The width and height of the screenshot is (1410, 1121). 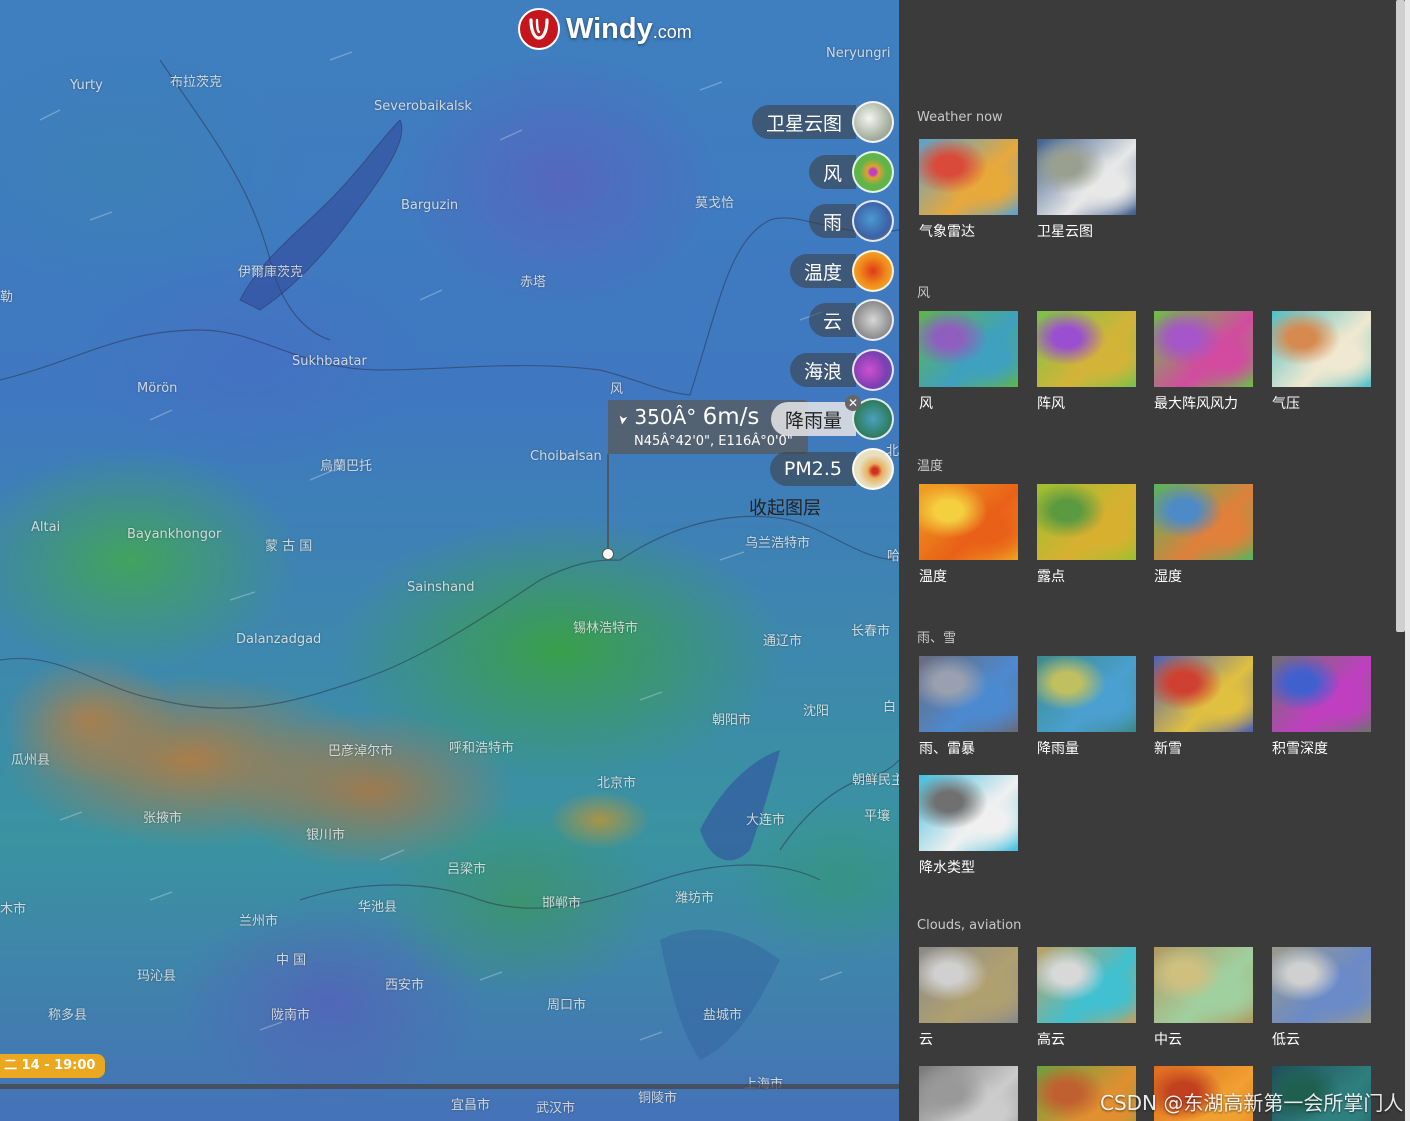 I want to click on windy-logo-icon, so click(x=539, y=29).